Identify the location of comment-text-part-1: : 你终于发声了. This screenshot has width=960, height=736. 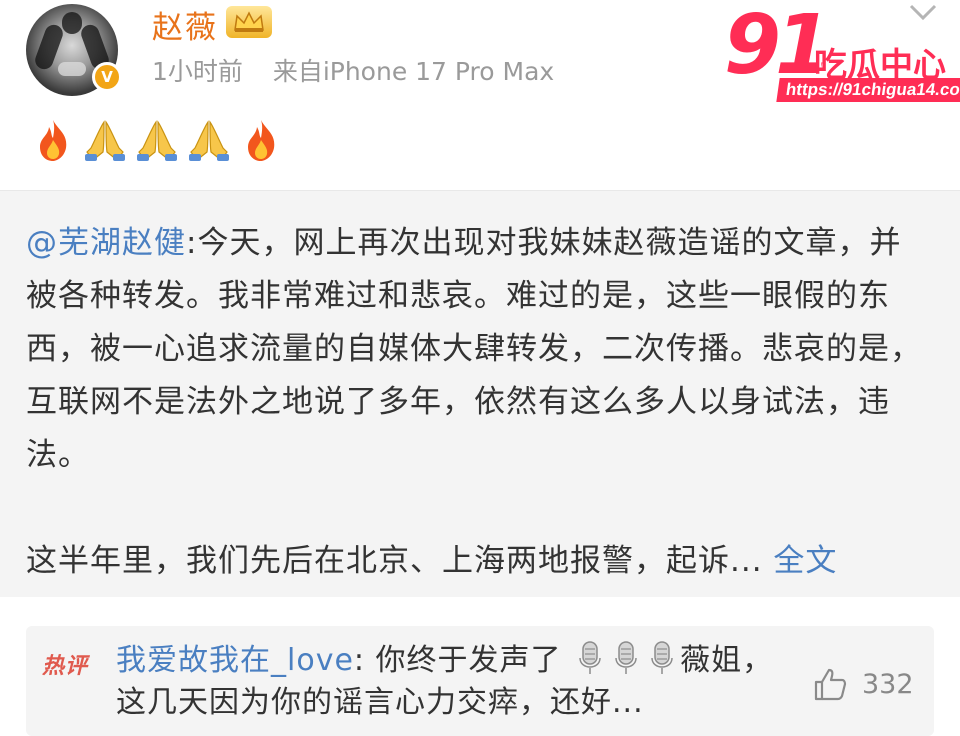
(457, 660).